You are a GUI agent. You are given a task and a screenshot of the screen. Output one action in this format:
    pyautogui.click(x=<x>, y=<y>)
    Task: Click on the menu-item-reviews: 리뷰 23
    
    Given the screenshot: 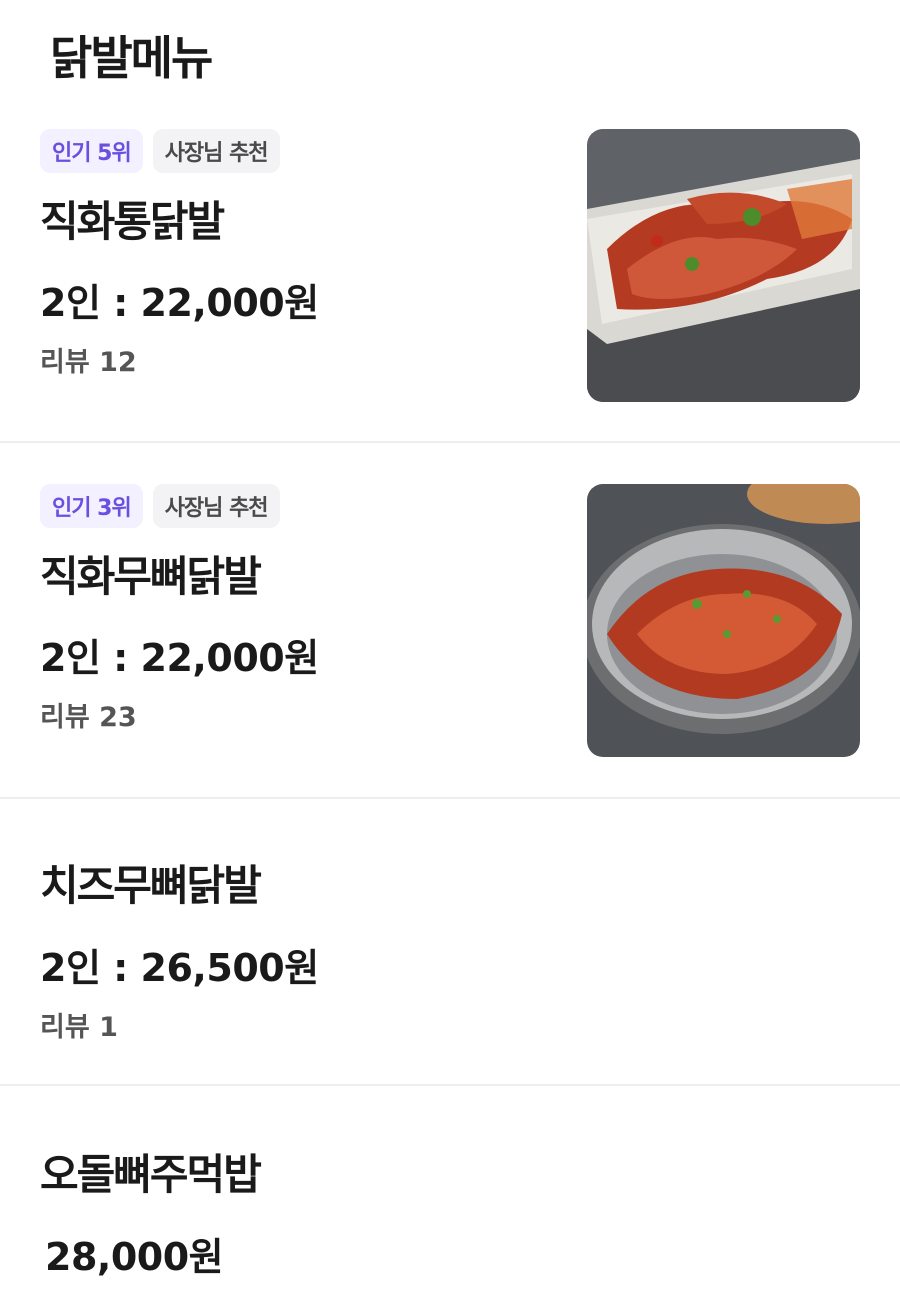 What is the action you would take?
    pyautogui.click(x=88, y=717)
    